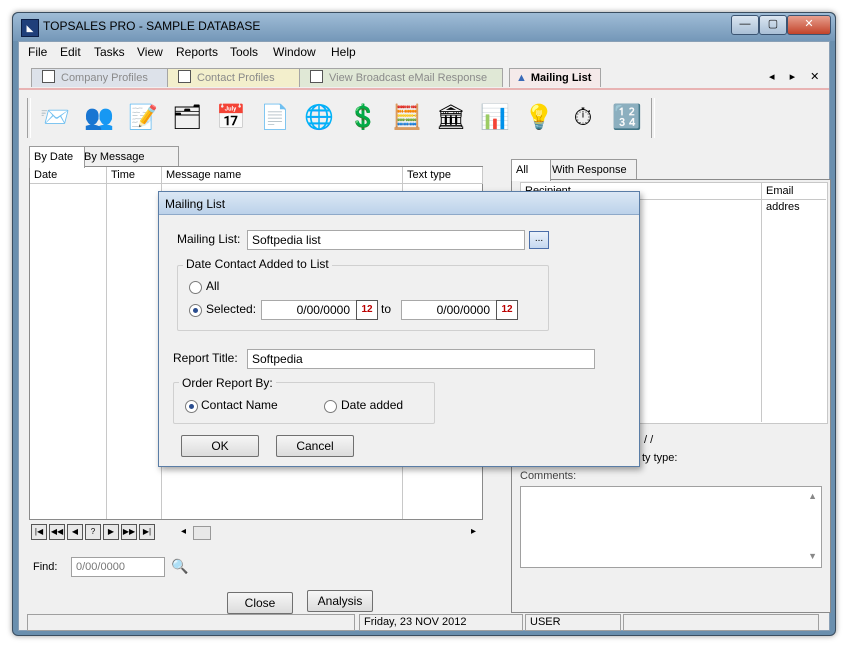 Image resolution: width=854 pixels, height=654 pixels. Describe the element at coordinates (57, 157) in the screenshot. I see `tab-by-date: By Date` at that location.